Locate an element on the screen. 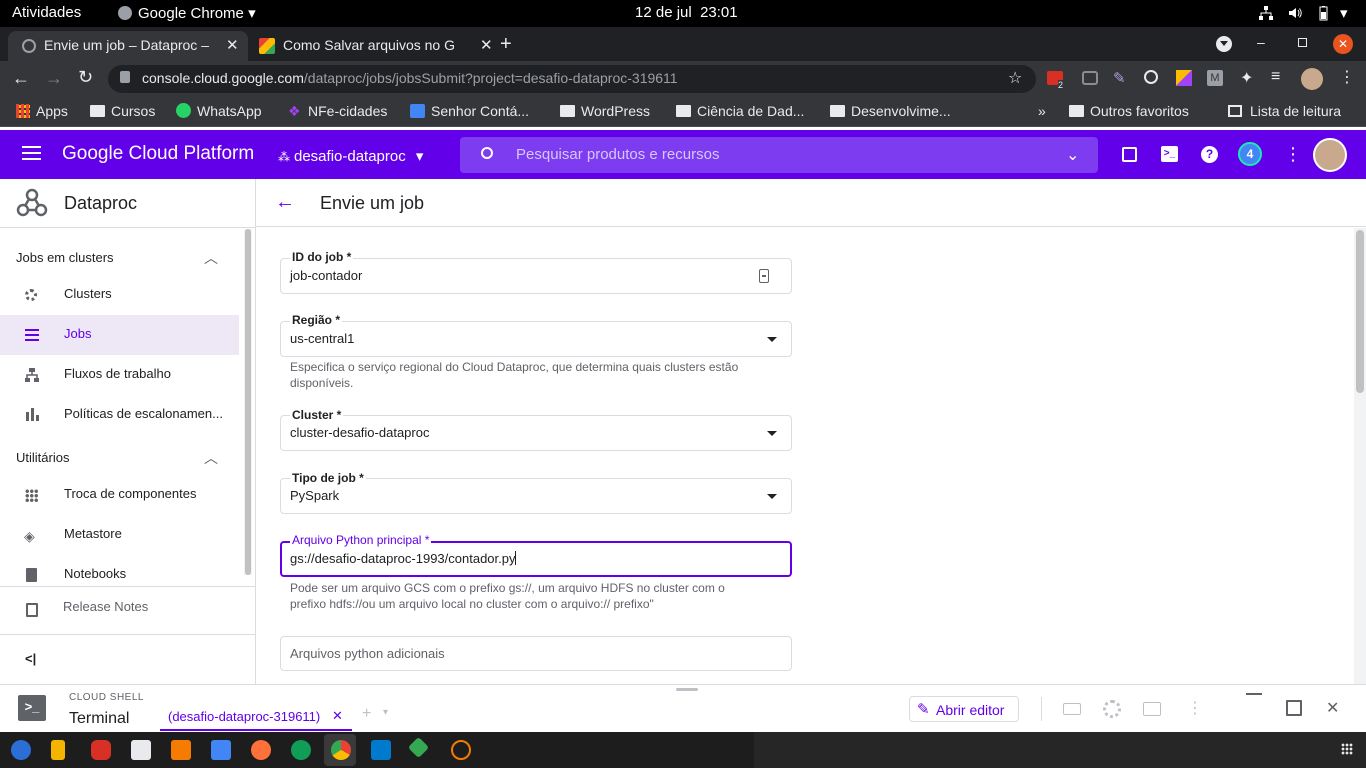 The width and height of the screenshot is (1366, 768). minimize-window-icon: – is located at coordinates (1261, 42).